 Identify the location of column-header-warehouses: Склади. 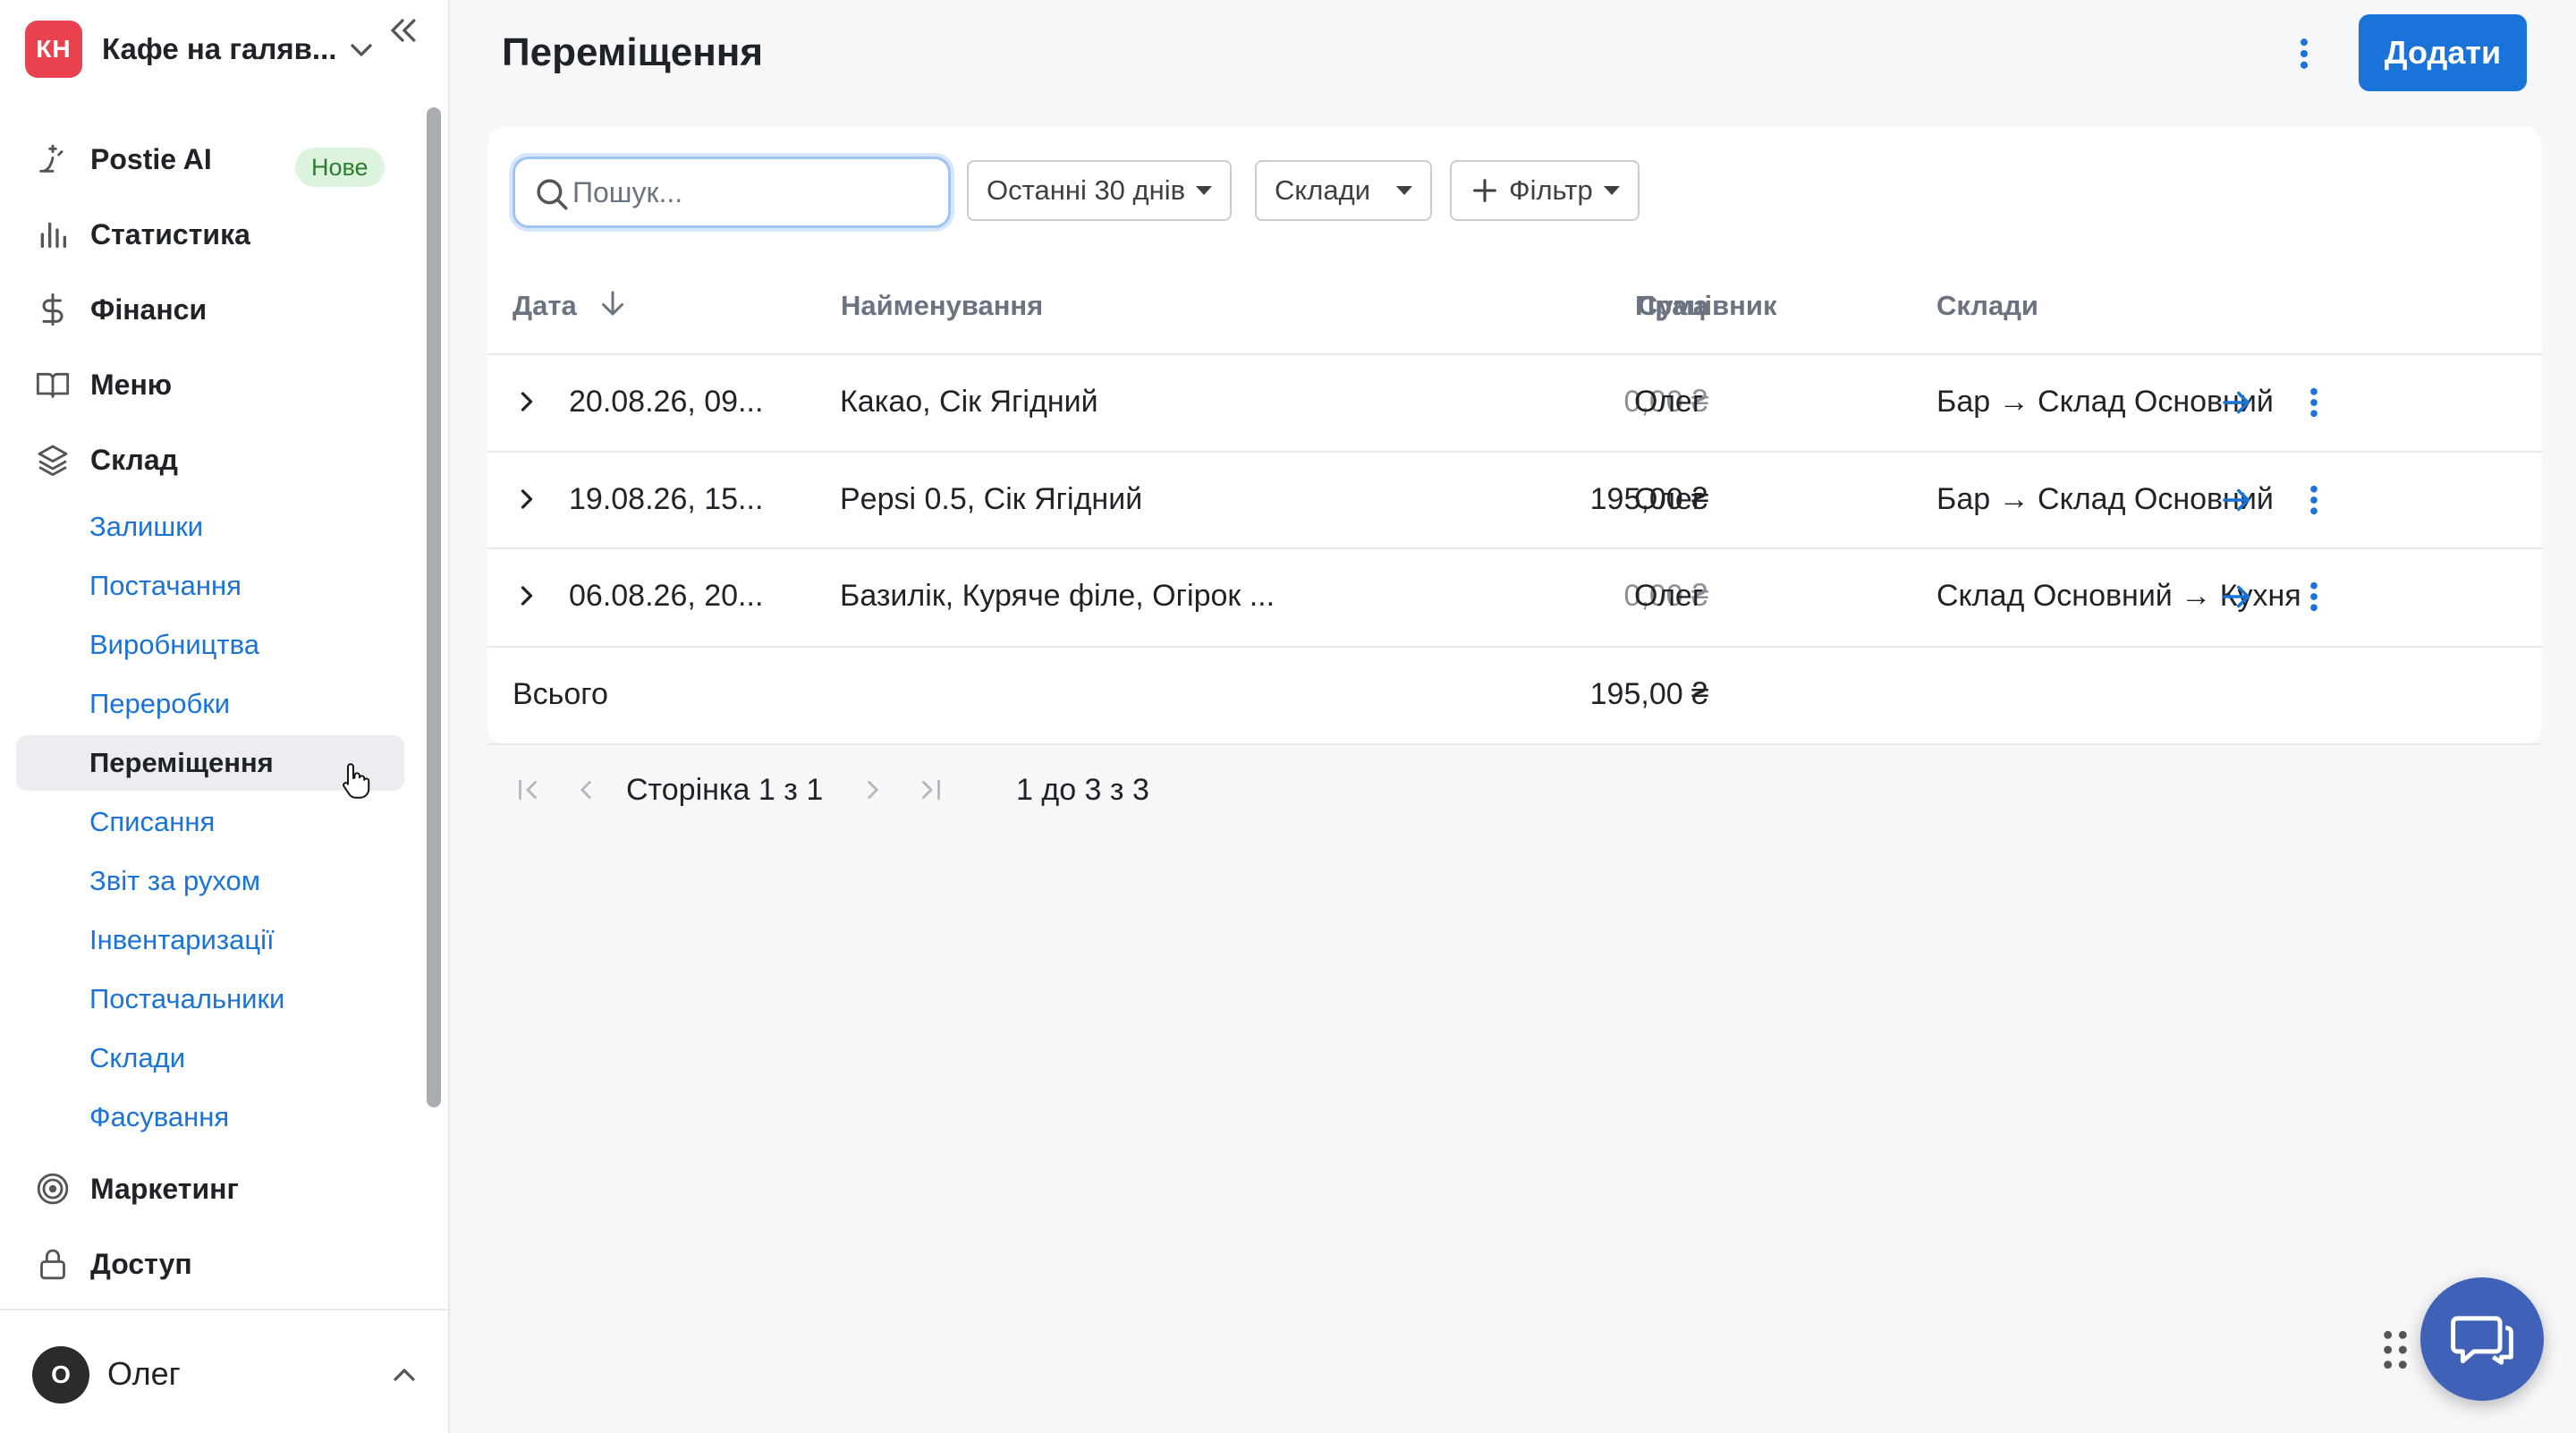
(1987, 305).